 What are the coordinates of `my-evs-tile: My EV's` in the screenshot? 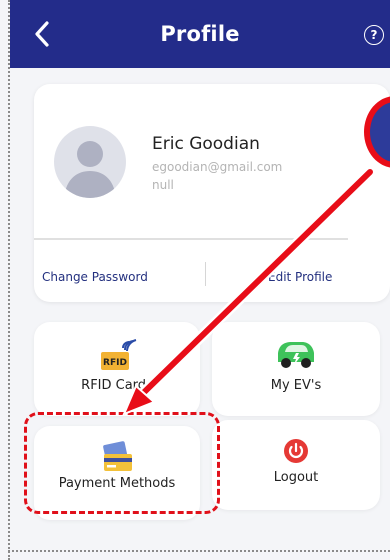 It's located at (296, 369).